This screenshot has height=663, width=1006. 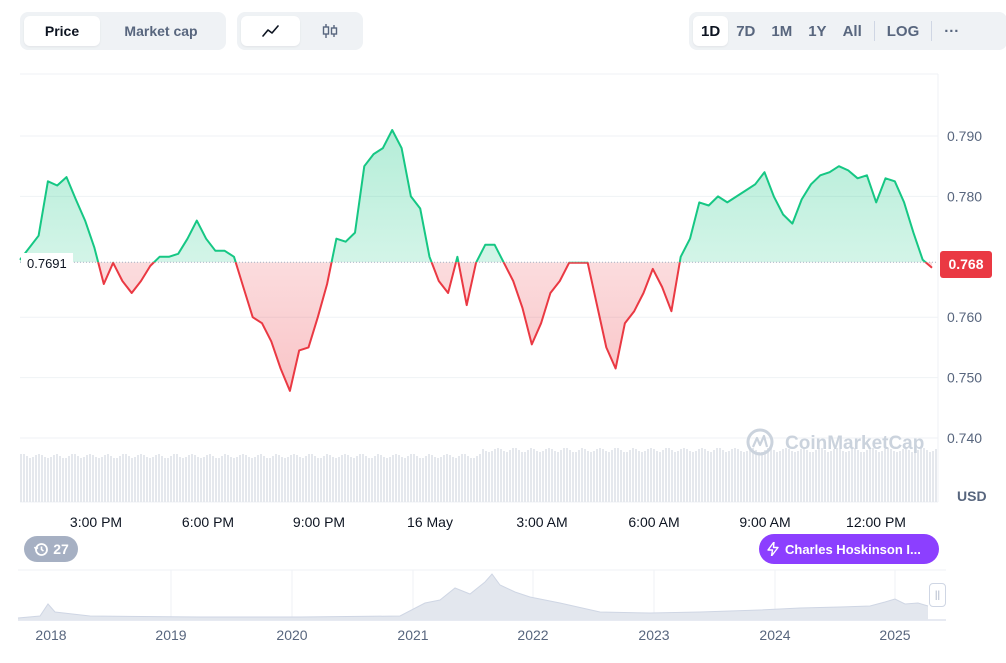 What do you see at coordinates (208, 522) in the screenshot?
I see `x-tick-label: 6:00 PM` at bounding box center [208, 522].